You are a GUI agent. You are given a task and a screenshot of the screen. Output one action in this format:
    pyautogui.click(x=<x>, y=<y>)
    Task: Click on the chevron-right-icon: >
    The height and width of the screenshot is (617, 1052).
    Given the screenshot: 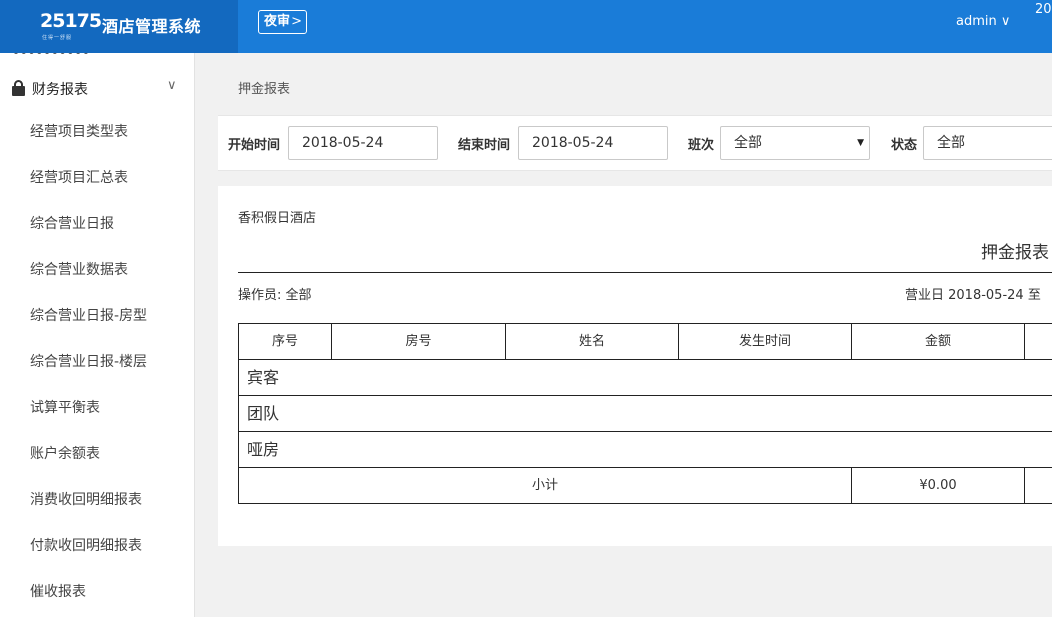 What is the action you would take?
    pyautogui.click(x=296, y=21)
    